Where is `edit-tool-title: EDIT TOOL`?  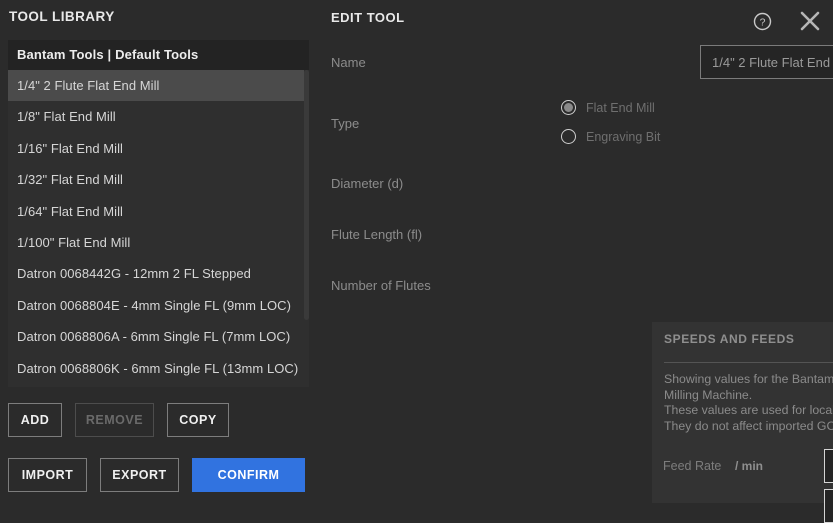 edit-tool-title: EDIT TOOL is located at coordinates (368, 17).